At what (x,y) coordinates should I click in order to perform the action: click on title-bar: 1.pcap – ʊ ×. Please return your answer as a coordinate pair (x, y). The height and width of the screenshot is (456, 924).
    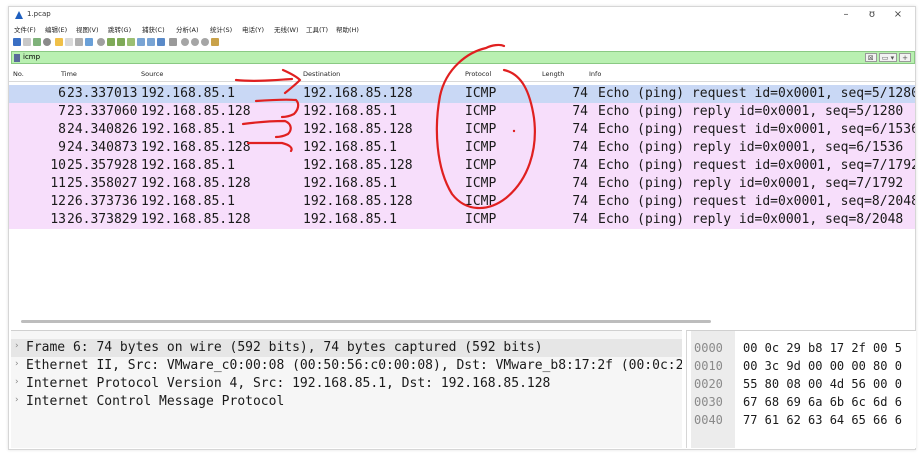
    Looking at the image, I should click on (462, 15).